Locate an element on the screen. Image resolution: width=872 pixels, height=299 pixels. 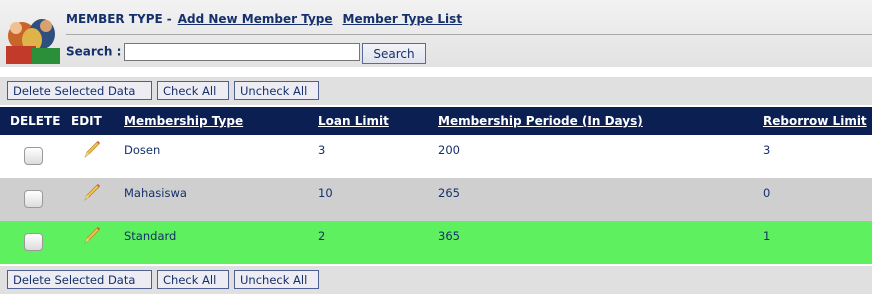
table-row: Mahasiswa 10 265 0 is located at coordinates (436, 199).